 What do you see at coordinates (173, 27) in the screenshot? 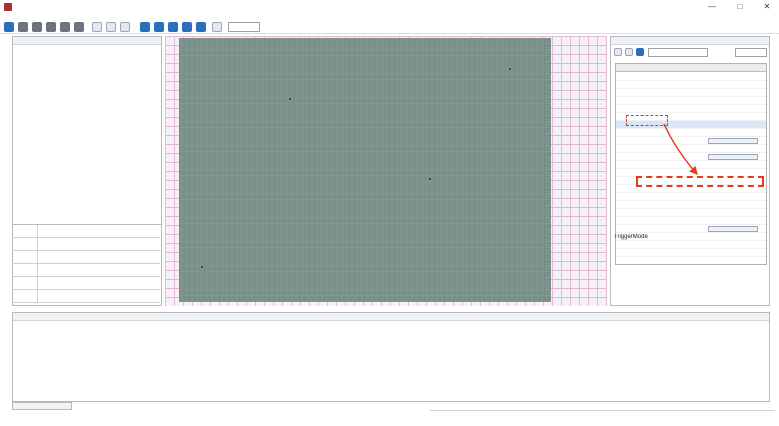
I see `split-icon` at bounding box center [173, 27].